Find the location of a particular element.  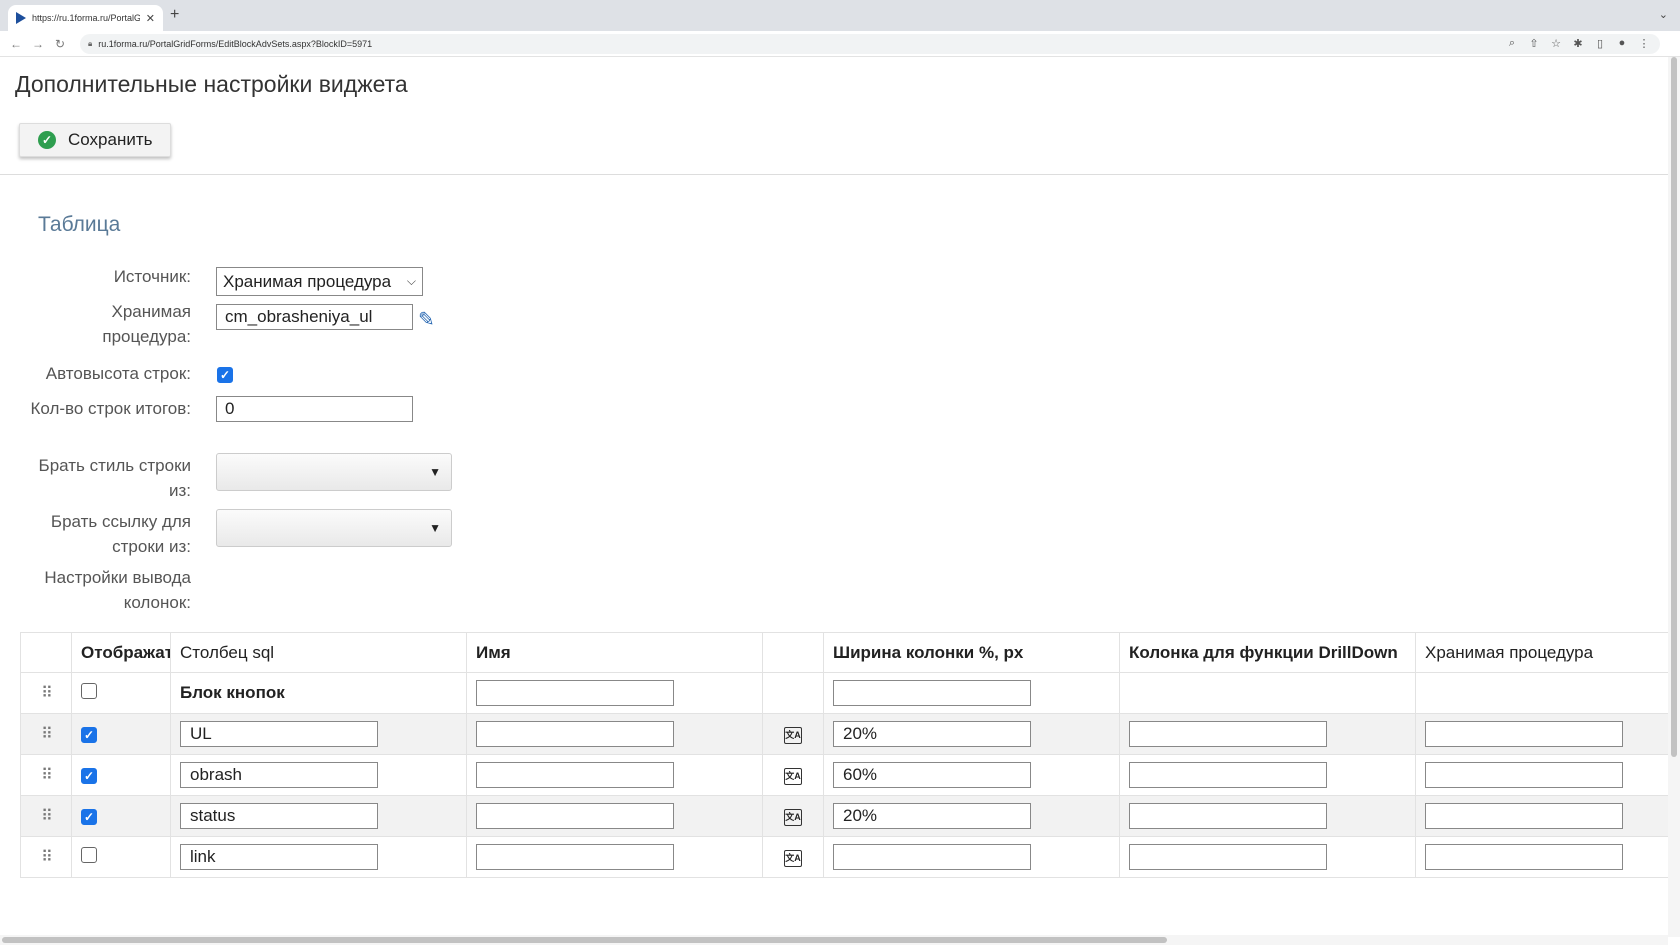

table-row: ⠿ ✓ status 文A 20% is located at coordinates (844, 816).